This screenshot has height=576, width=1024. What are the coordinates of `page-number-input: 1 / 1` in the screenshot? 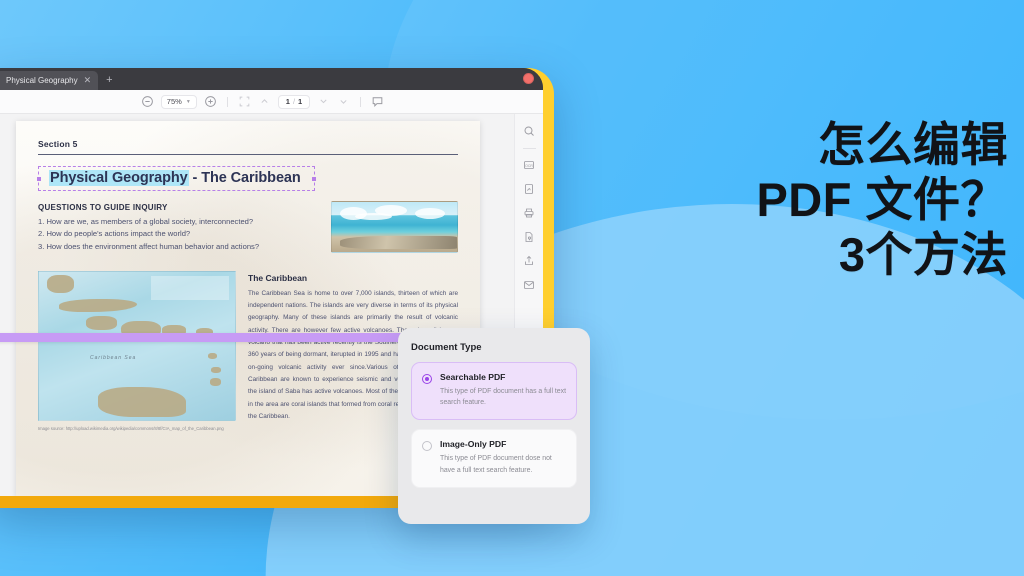 It's located at (294, 101).